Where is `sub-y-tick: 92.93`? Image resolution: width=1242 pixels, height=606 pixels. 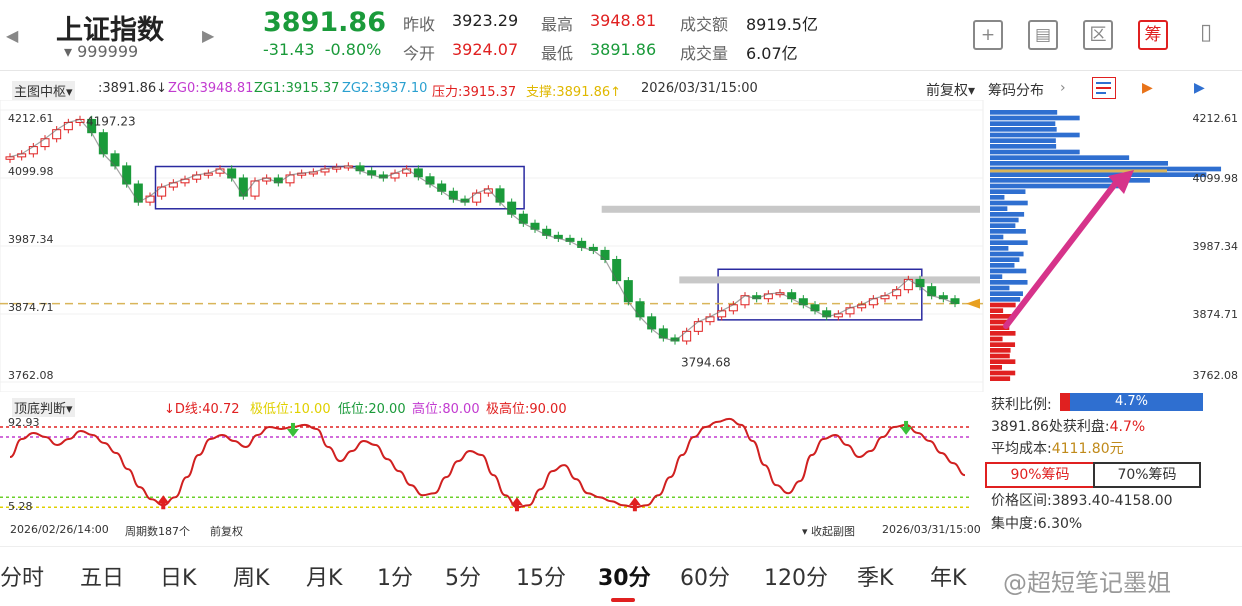
sub-y-tick: 92.93 is located at coordinates (24, 422).